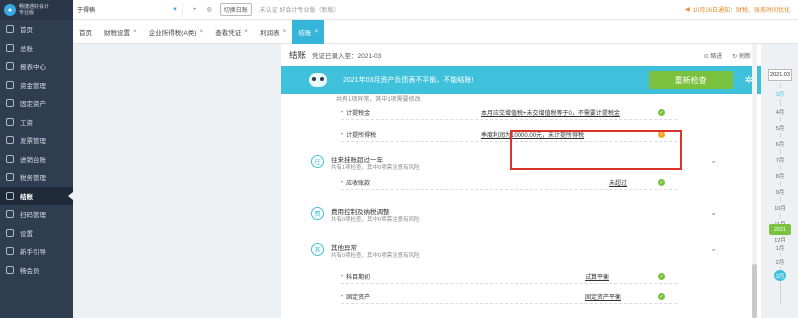 This screenshot has height=318, width=798. I want to click on sidebar-item-label: 扫码管理, so click(33, 216).